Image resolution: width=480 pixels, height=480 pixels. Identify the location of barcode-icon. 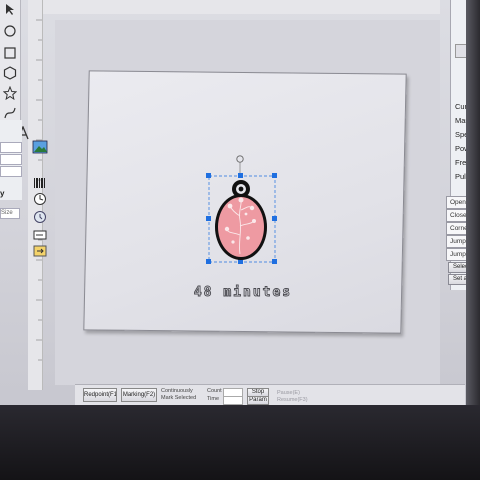
(40, 183).